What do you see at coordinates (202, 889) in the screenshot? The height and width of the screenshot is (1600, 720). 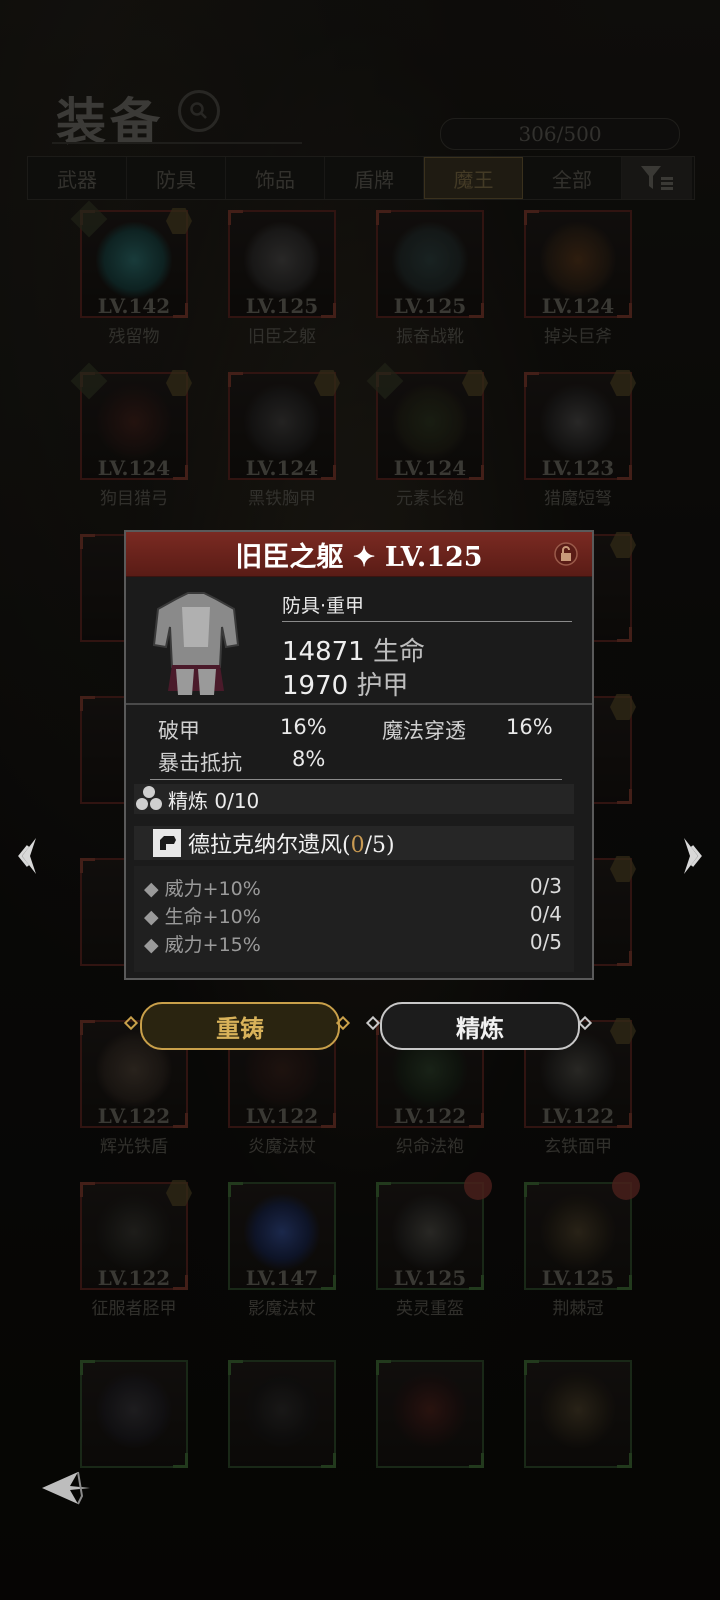 I see `set-bonus-label: ◆ 威力+10%` at bounding box center [202, 889].